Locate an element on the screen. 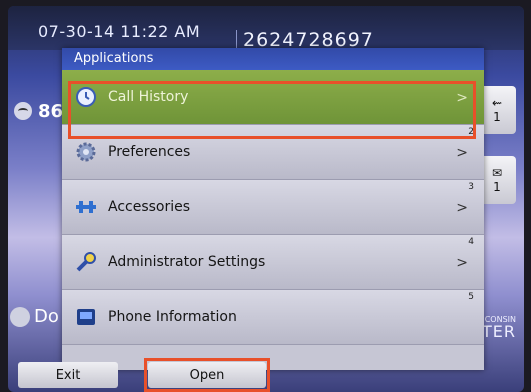  dnd-icon is located at coordinates (20, 316).